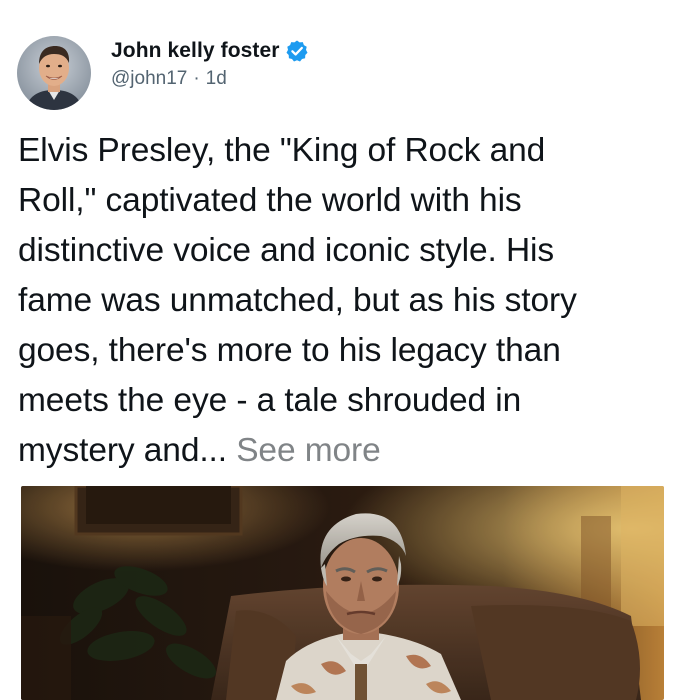  What do you see at coordinates (216, 78) in the screenshot?
I see `post-timestamp: 1d` at bounding box center [216, 78].